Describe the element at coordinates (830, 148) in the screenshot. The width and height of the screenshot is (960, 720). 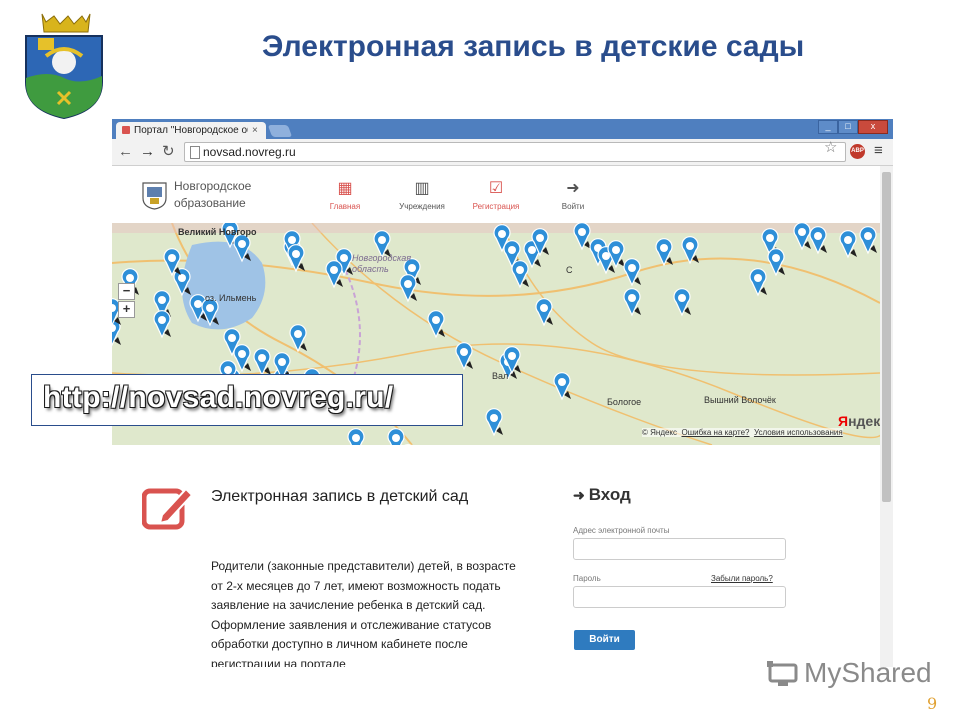
I see `star-icon: ☆` at that location.